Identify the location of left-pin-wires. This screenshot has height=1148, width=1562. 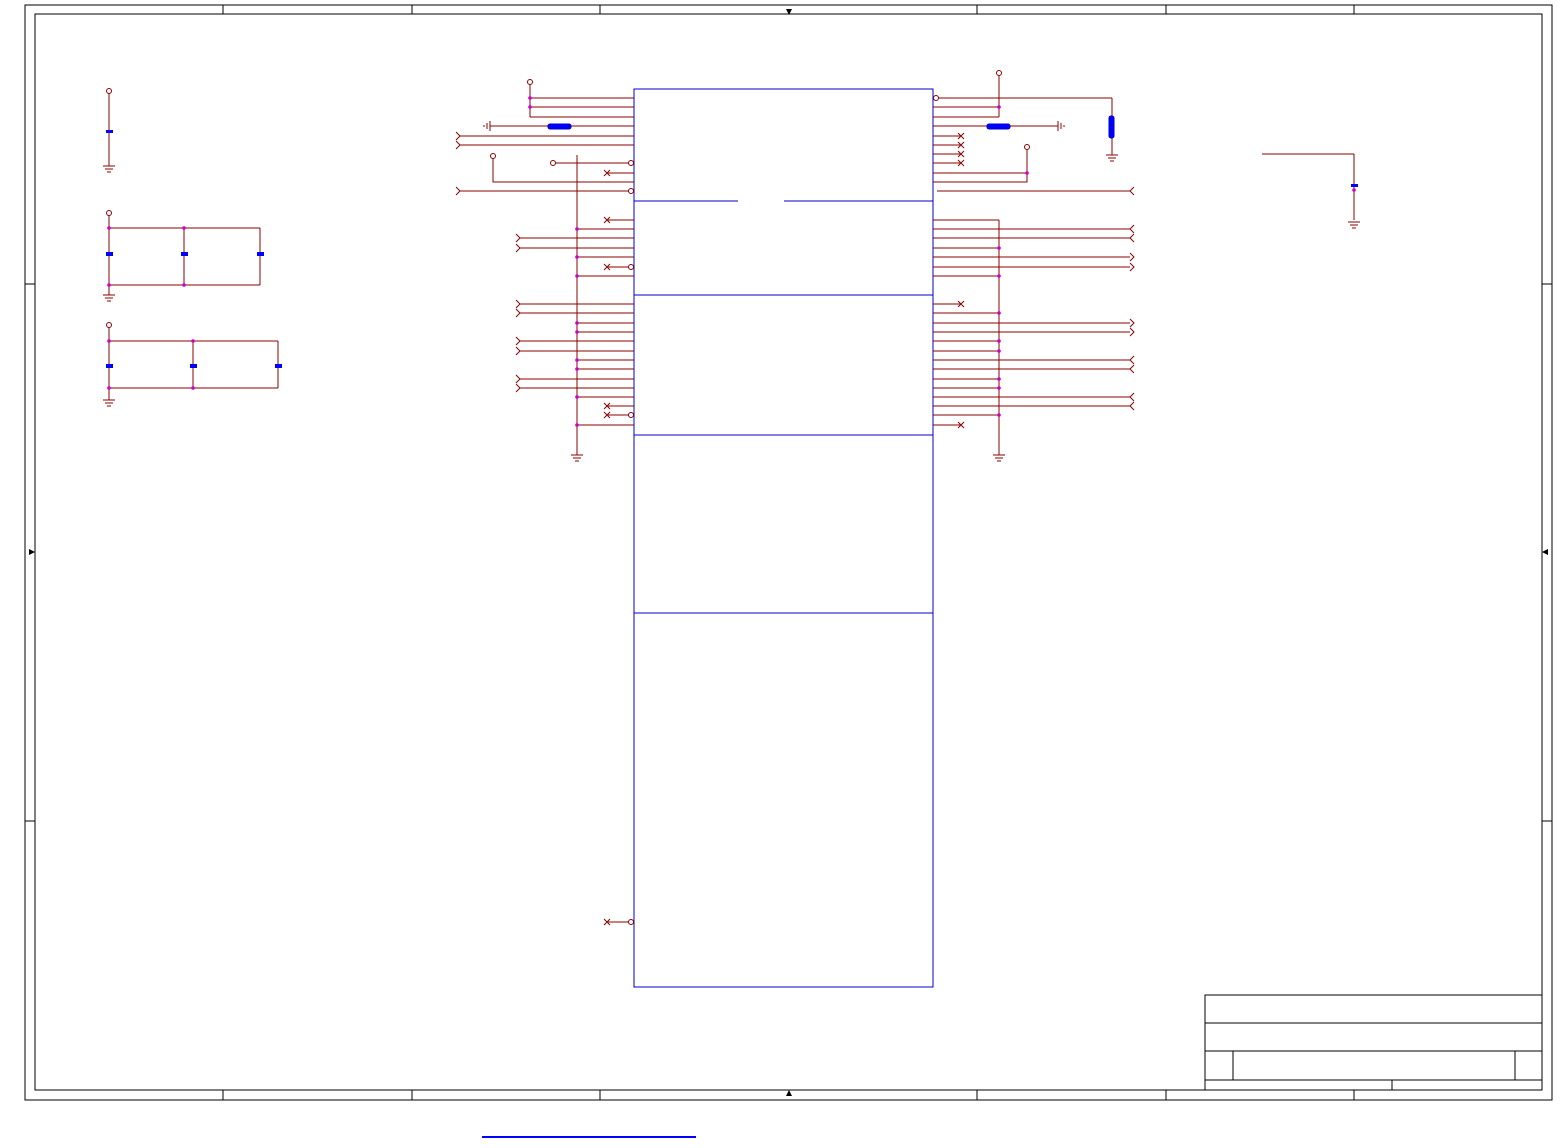
(547, 503).